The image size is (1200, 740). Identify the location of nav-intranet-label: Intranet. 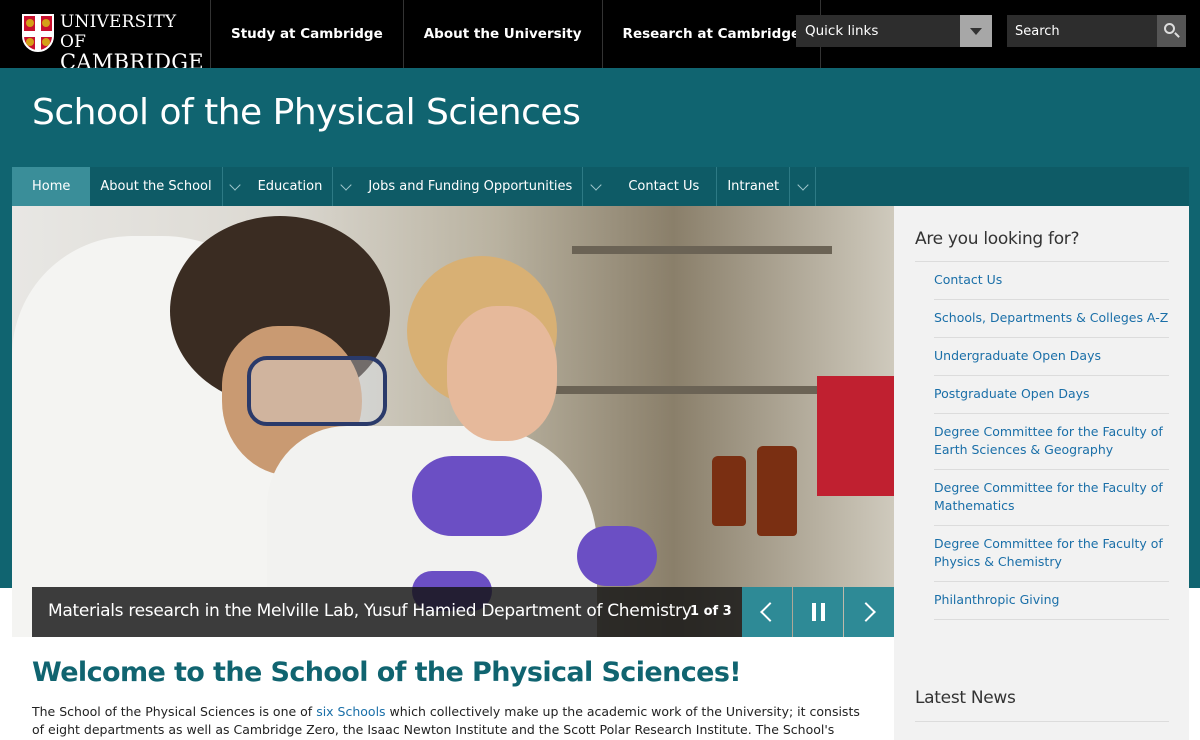
(753, 186).